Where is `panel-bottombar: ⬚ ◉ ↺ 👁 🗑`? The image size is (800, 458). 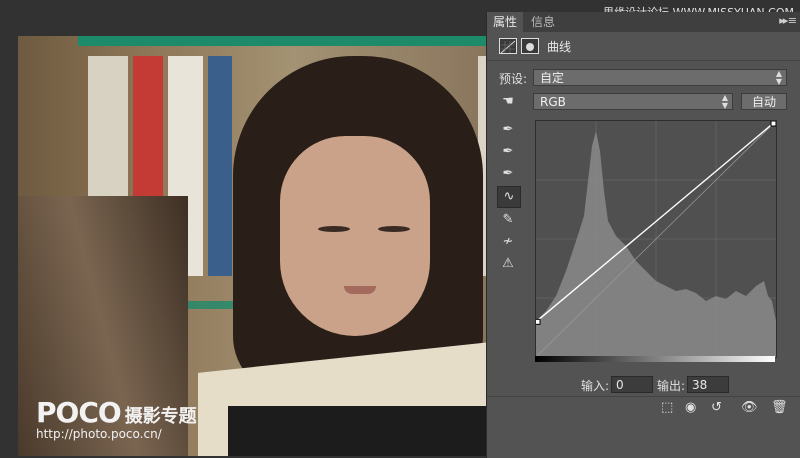 panel-bottombar: ⬚ ◉ ↺ 👁 🗑 is located at coordinates (643, 407).